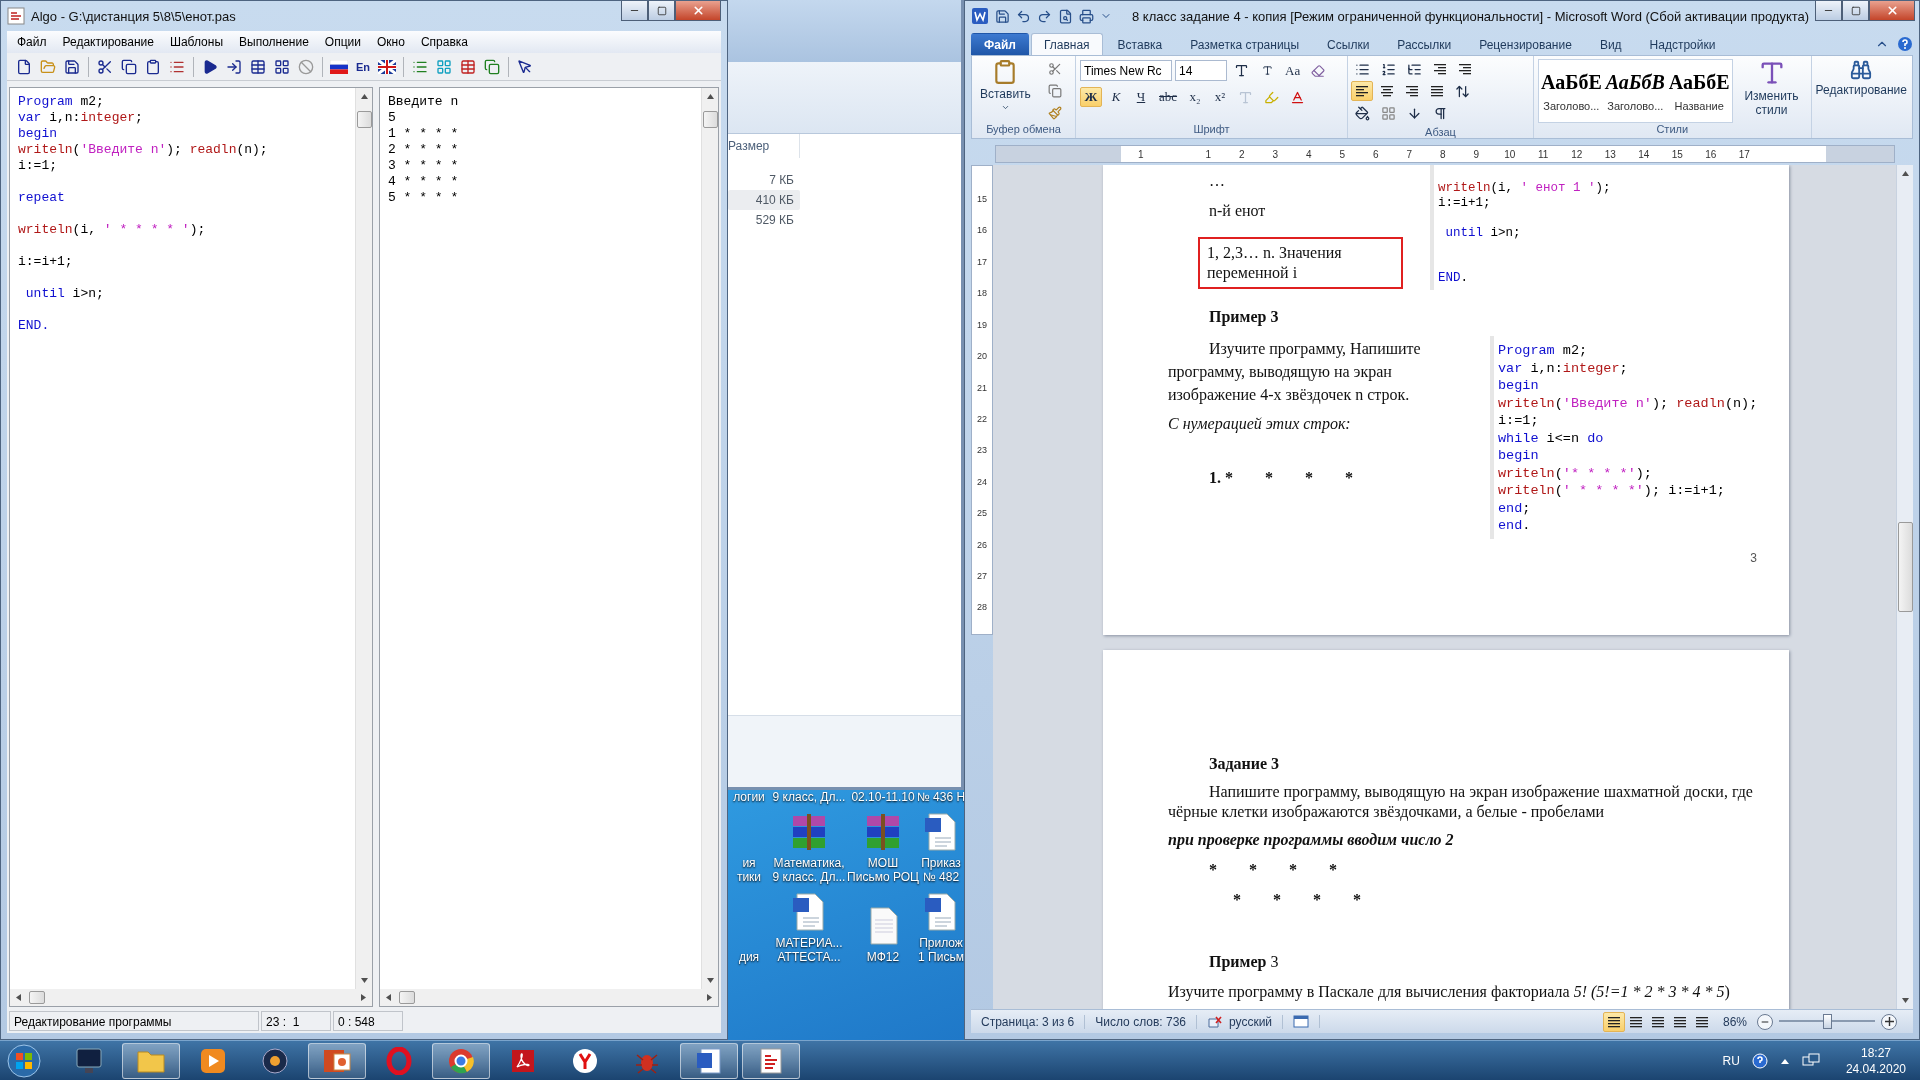 The width and height of the screenshot is (1920, 1080). Describe the element at coordinates (274, 42) in the screenshot. I see `menu-item: Выполнение` at that location.